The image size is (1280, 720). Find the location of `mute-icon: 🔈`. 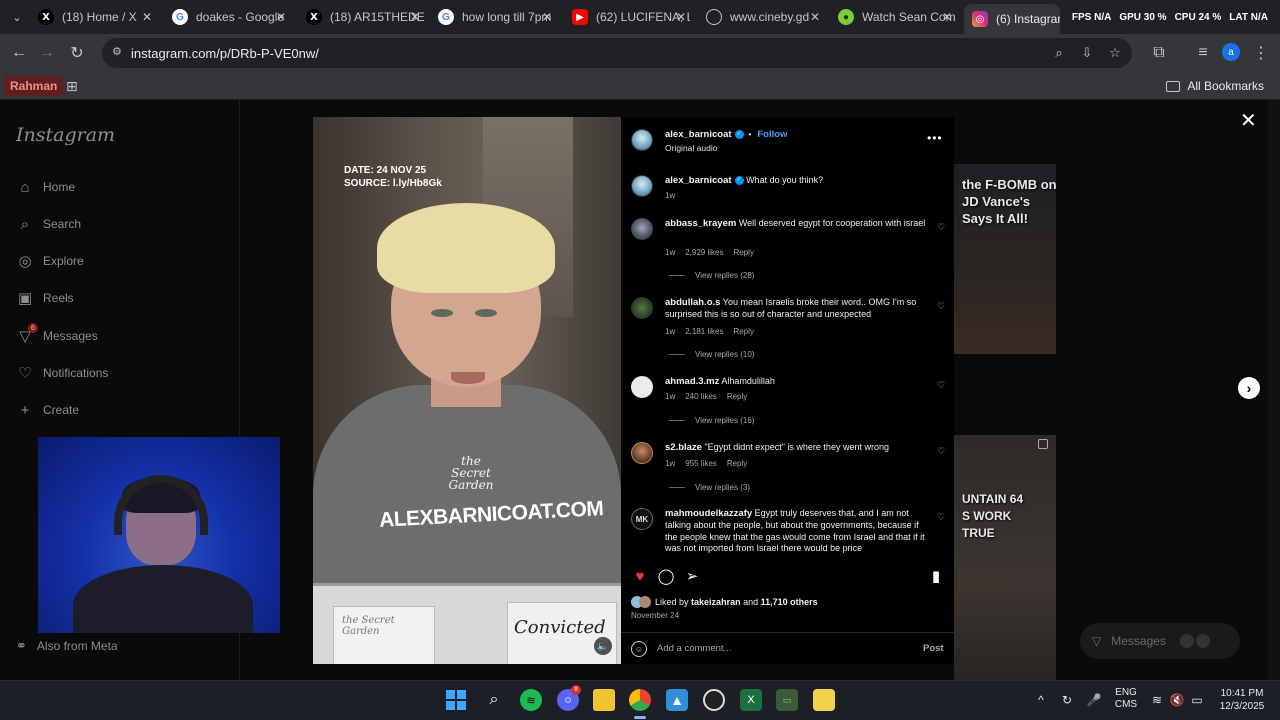

mute-icon: 🔈 is located at coordinates (603, 646).